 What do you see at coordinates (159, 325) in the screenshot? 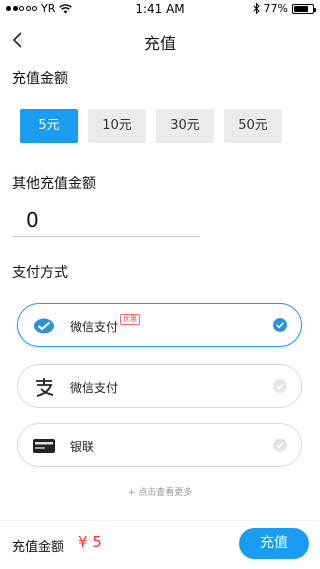
I see `payment-option-wechat: 微信支付 优惠` at bounding box center [159, 325].